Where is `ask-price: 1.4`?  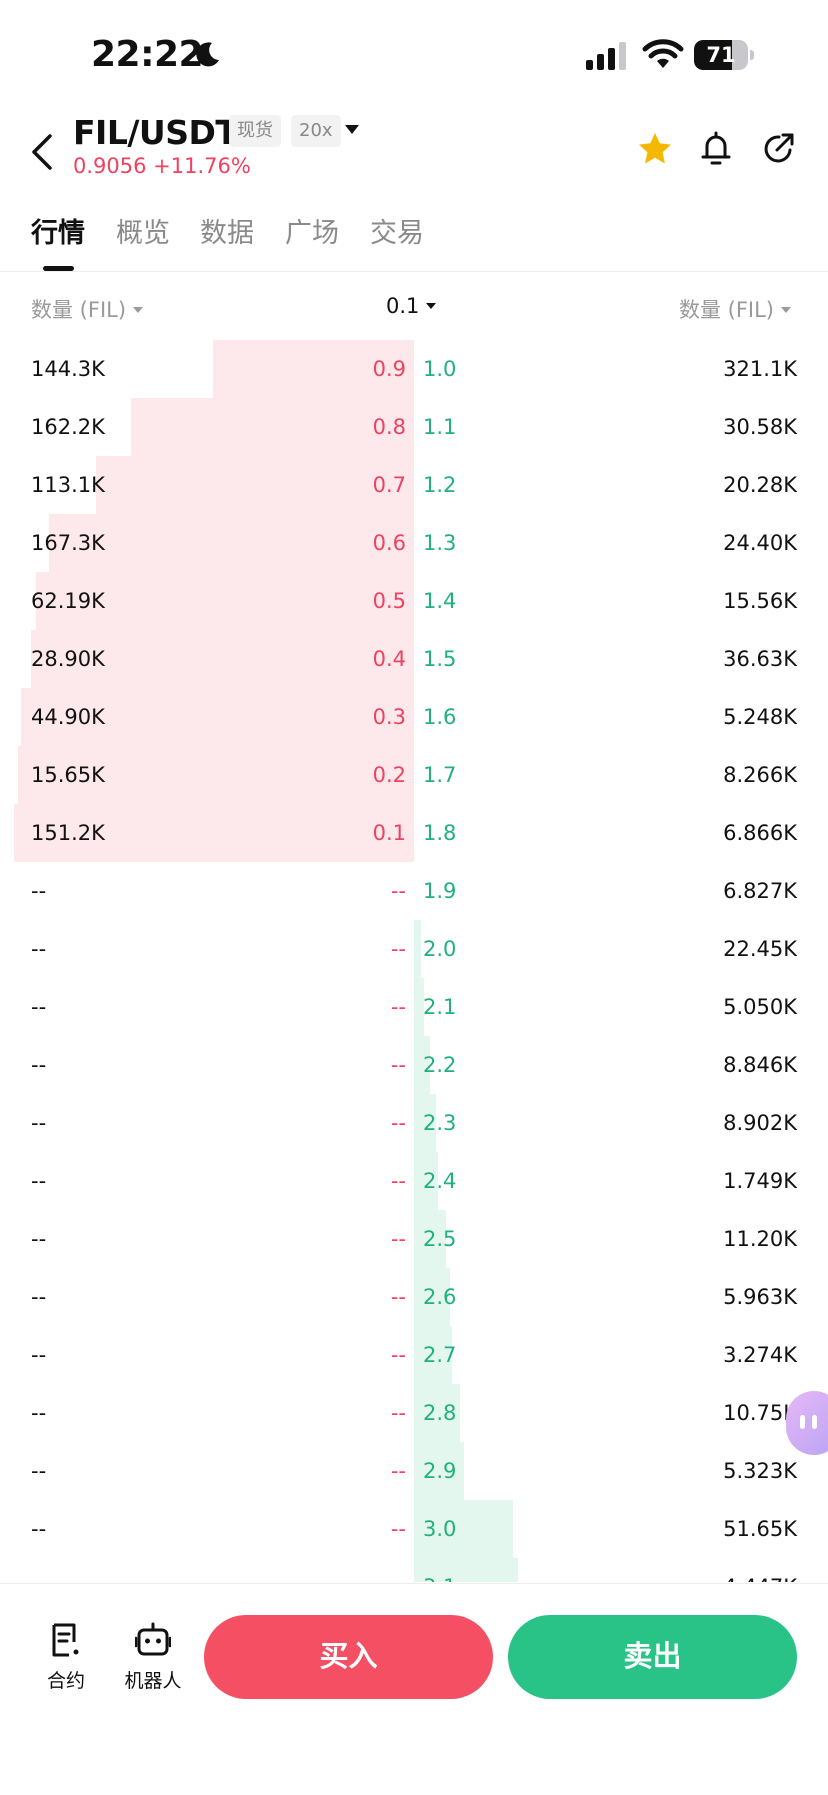 ask-price: 1.4 is located at coordinates (440, 601).